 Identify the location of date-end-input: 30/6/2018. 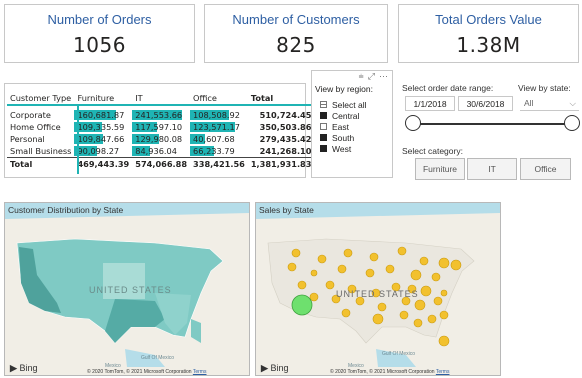
(485, 103).